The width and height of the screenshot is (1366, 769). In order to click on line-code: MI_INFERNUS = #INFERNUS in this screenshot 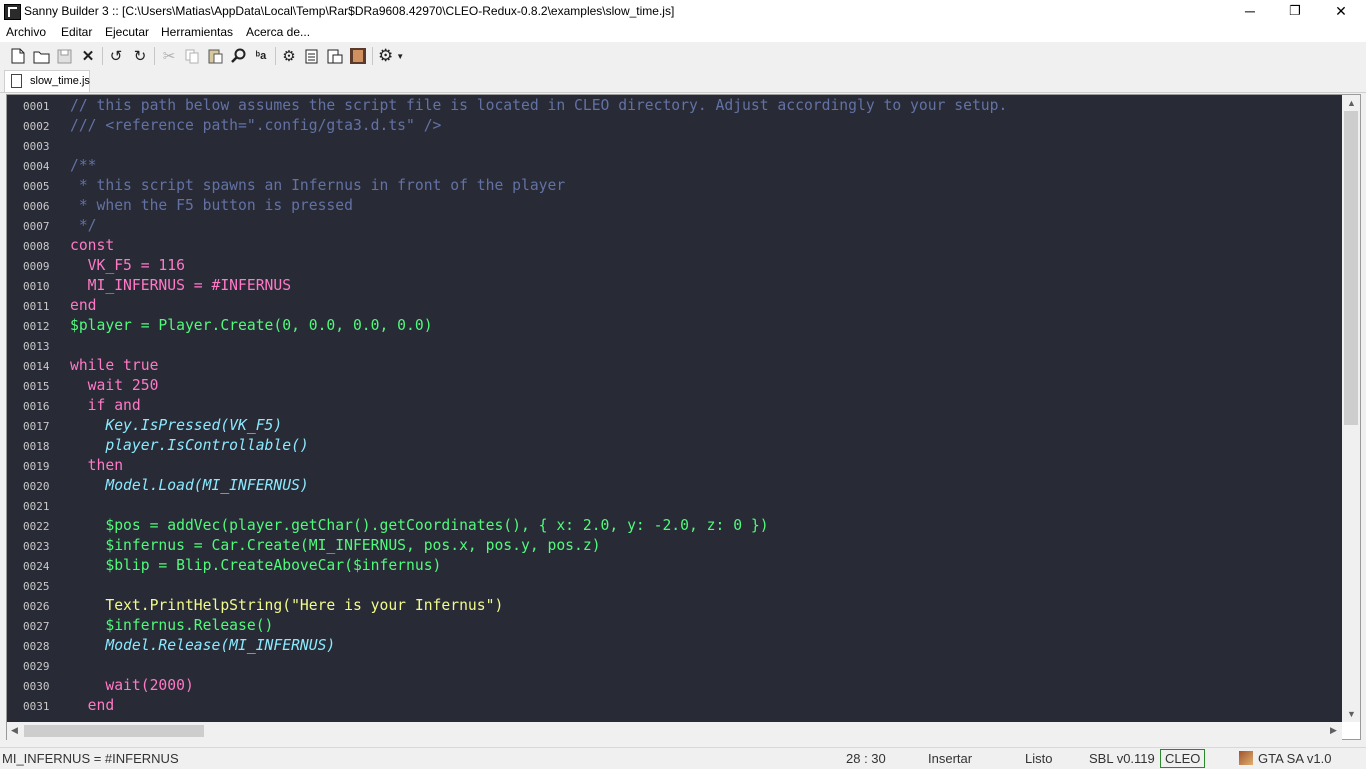, I will do `click(181, 285)`.